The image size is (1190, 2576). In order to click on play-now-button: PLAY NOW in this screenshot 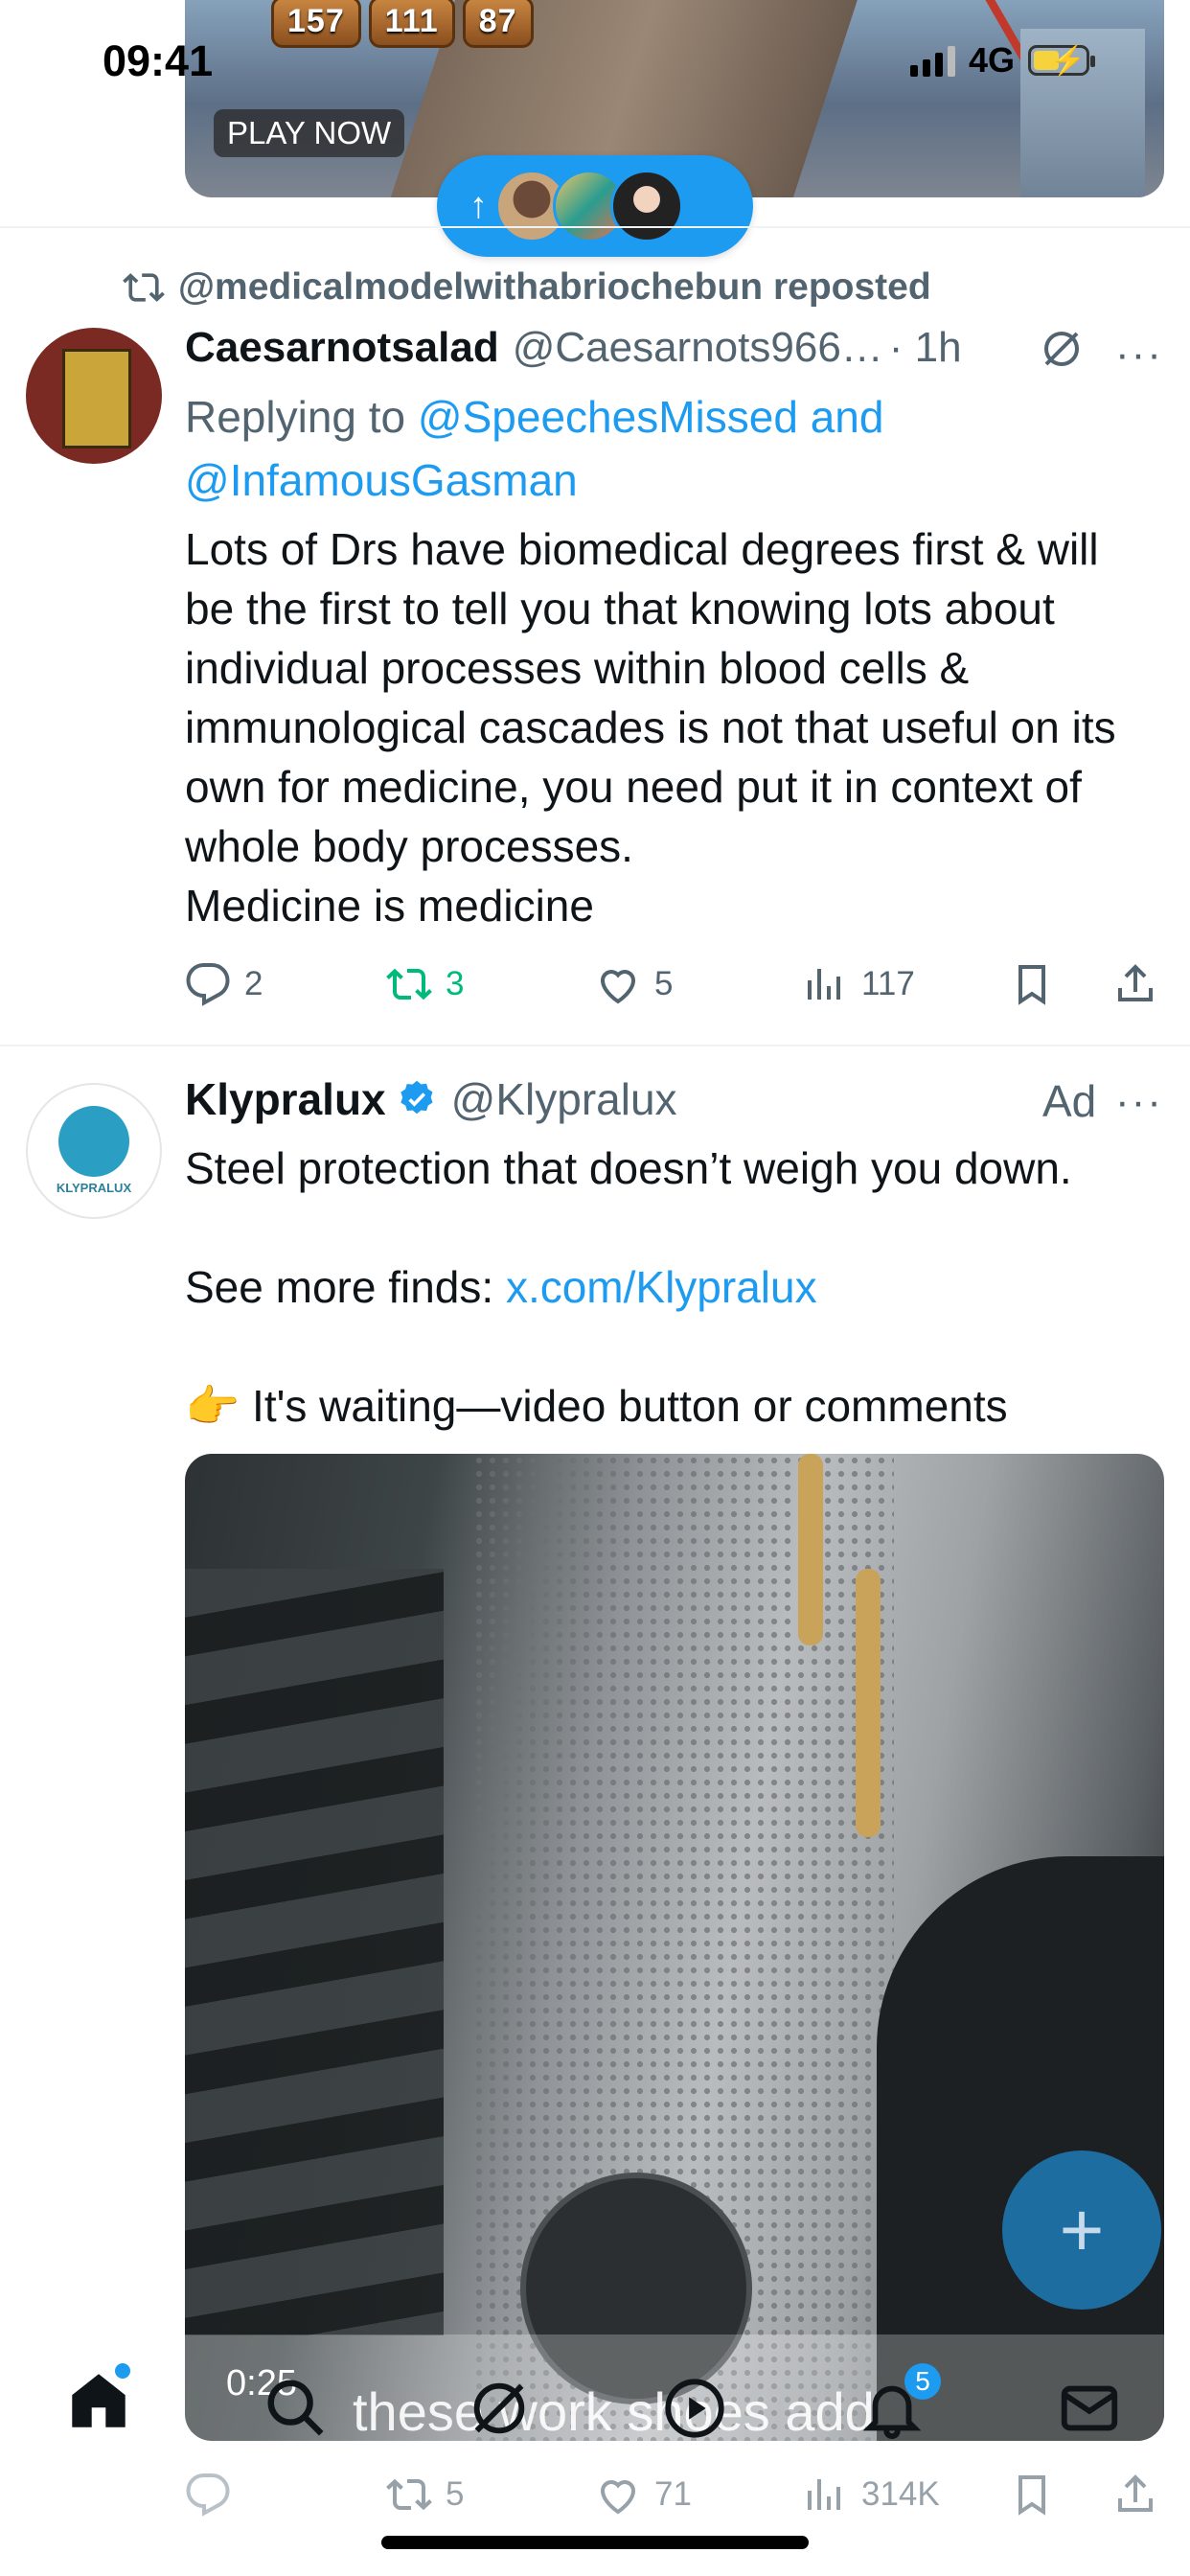, I will do `click(310, 133)`.